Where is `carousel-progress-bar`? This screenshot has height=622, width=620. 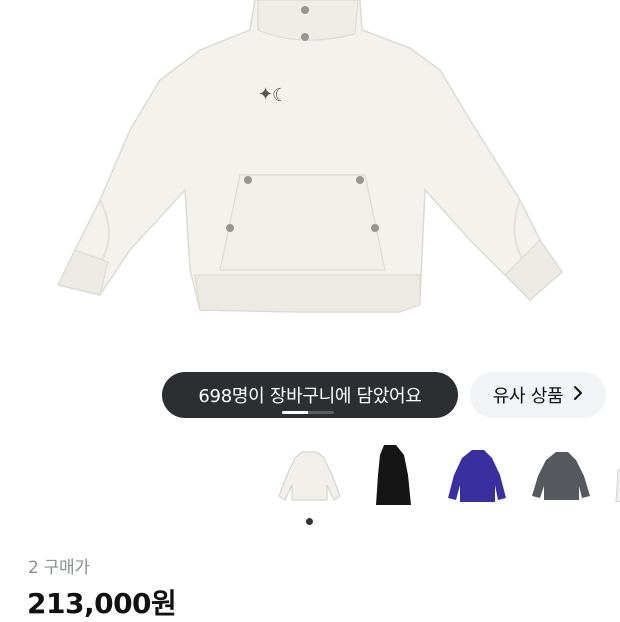
carousel-progress-bar is located at coordinates (308, 412).